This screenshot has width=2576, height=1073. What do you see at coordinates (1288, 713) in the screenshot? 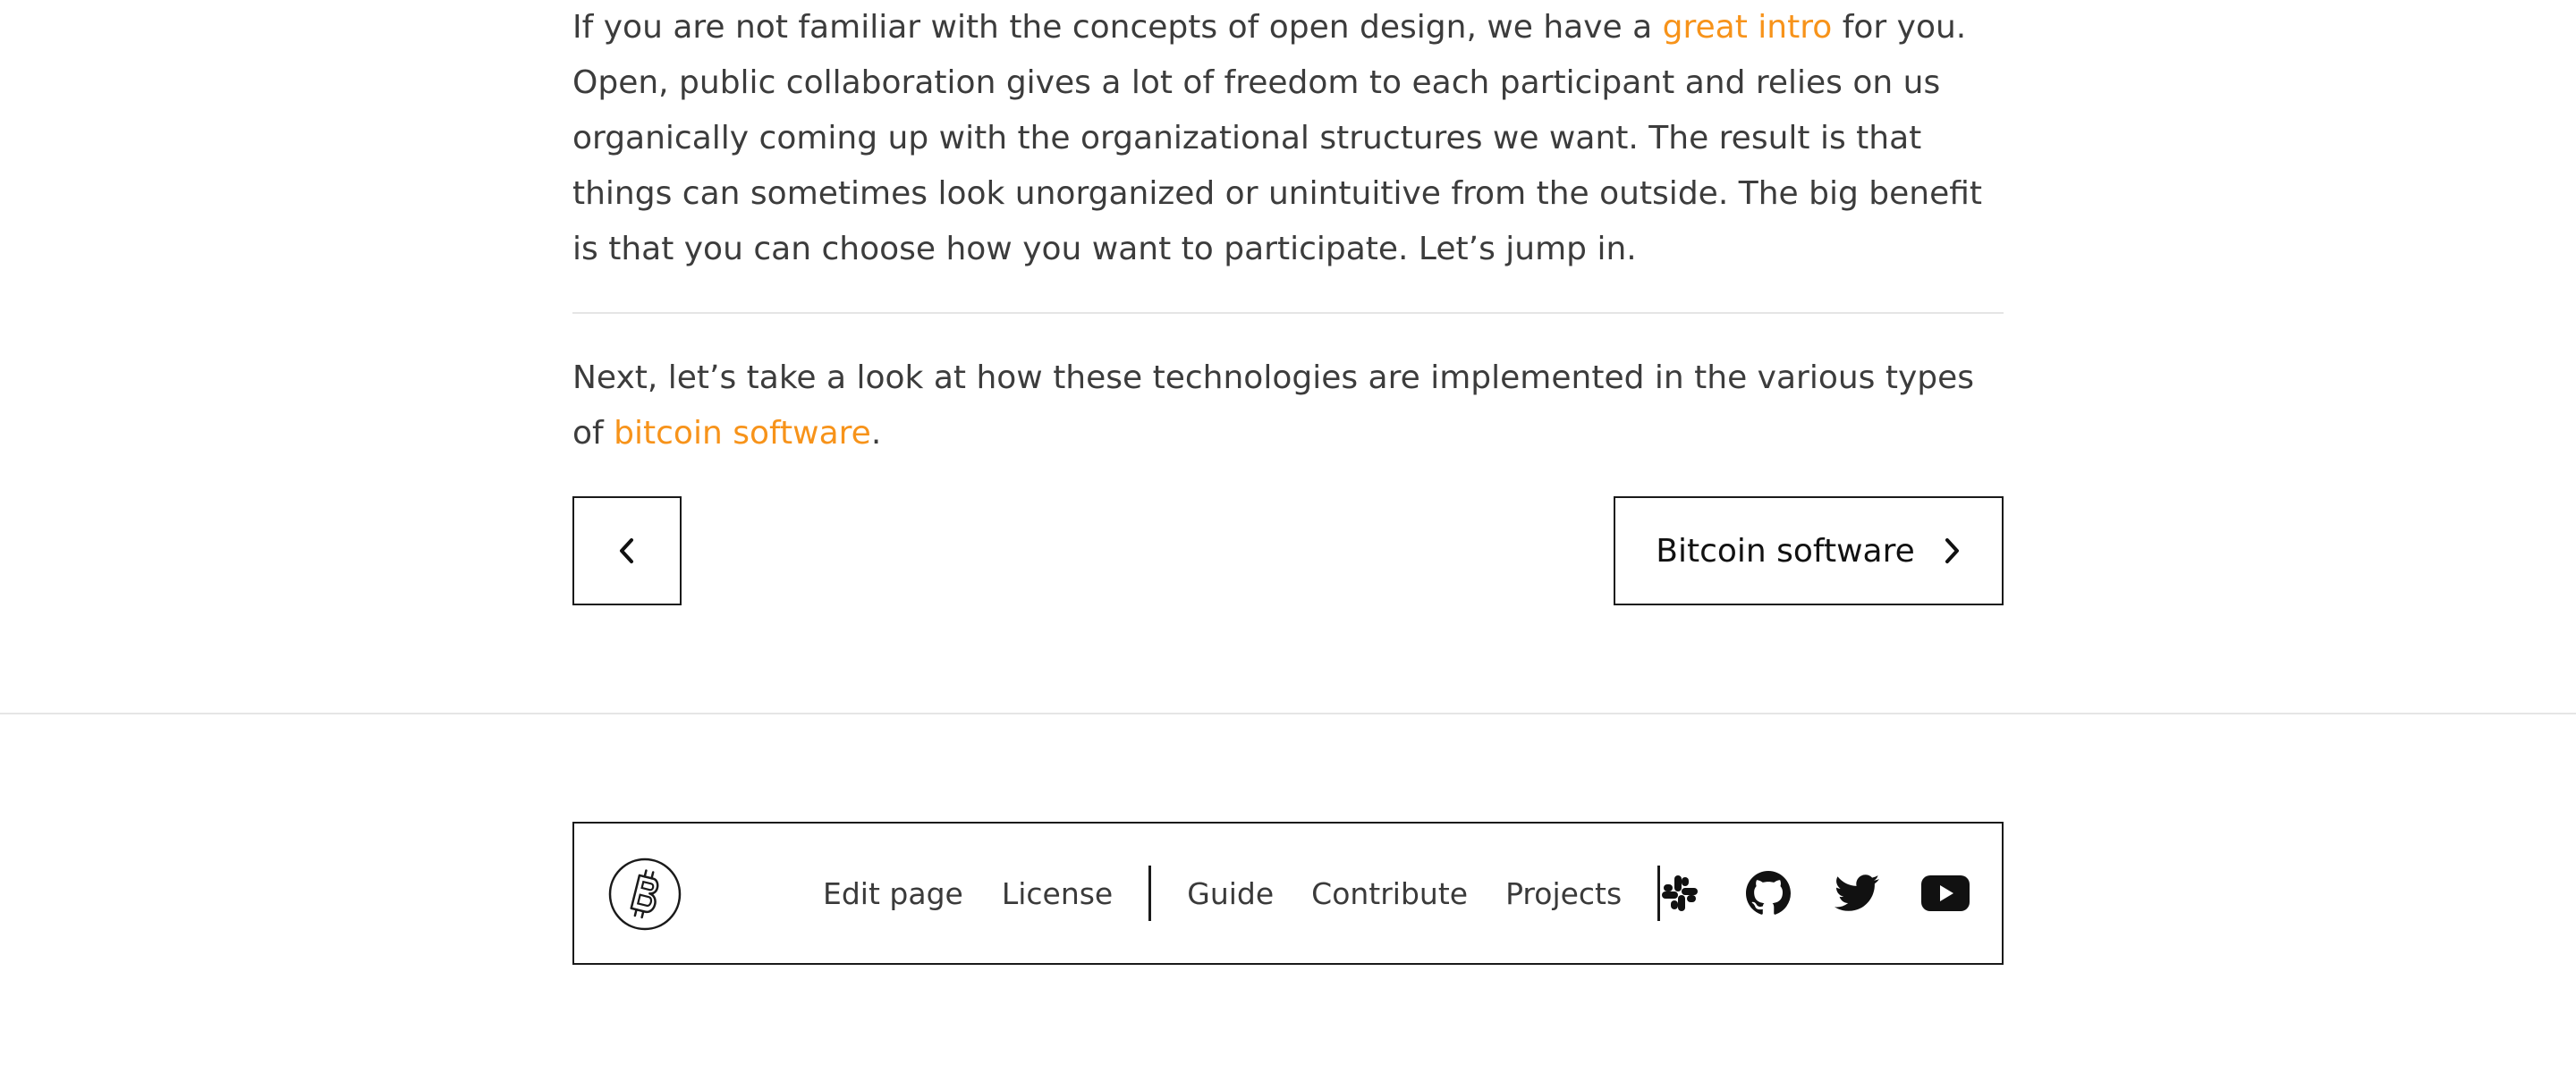
I see `footer-divider` at bounding box center [1288, 713].